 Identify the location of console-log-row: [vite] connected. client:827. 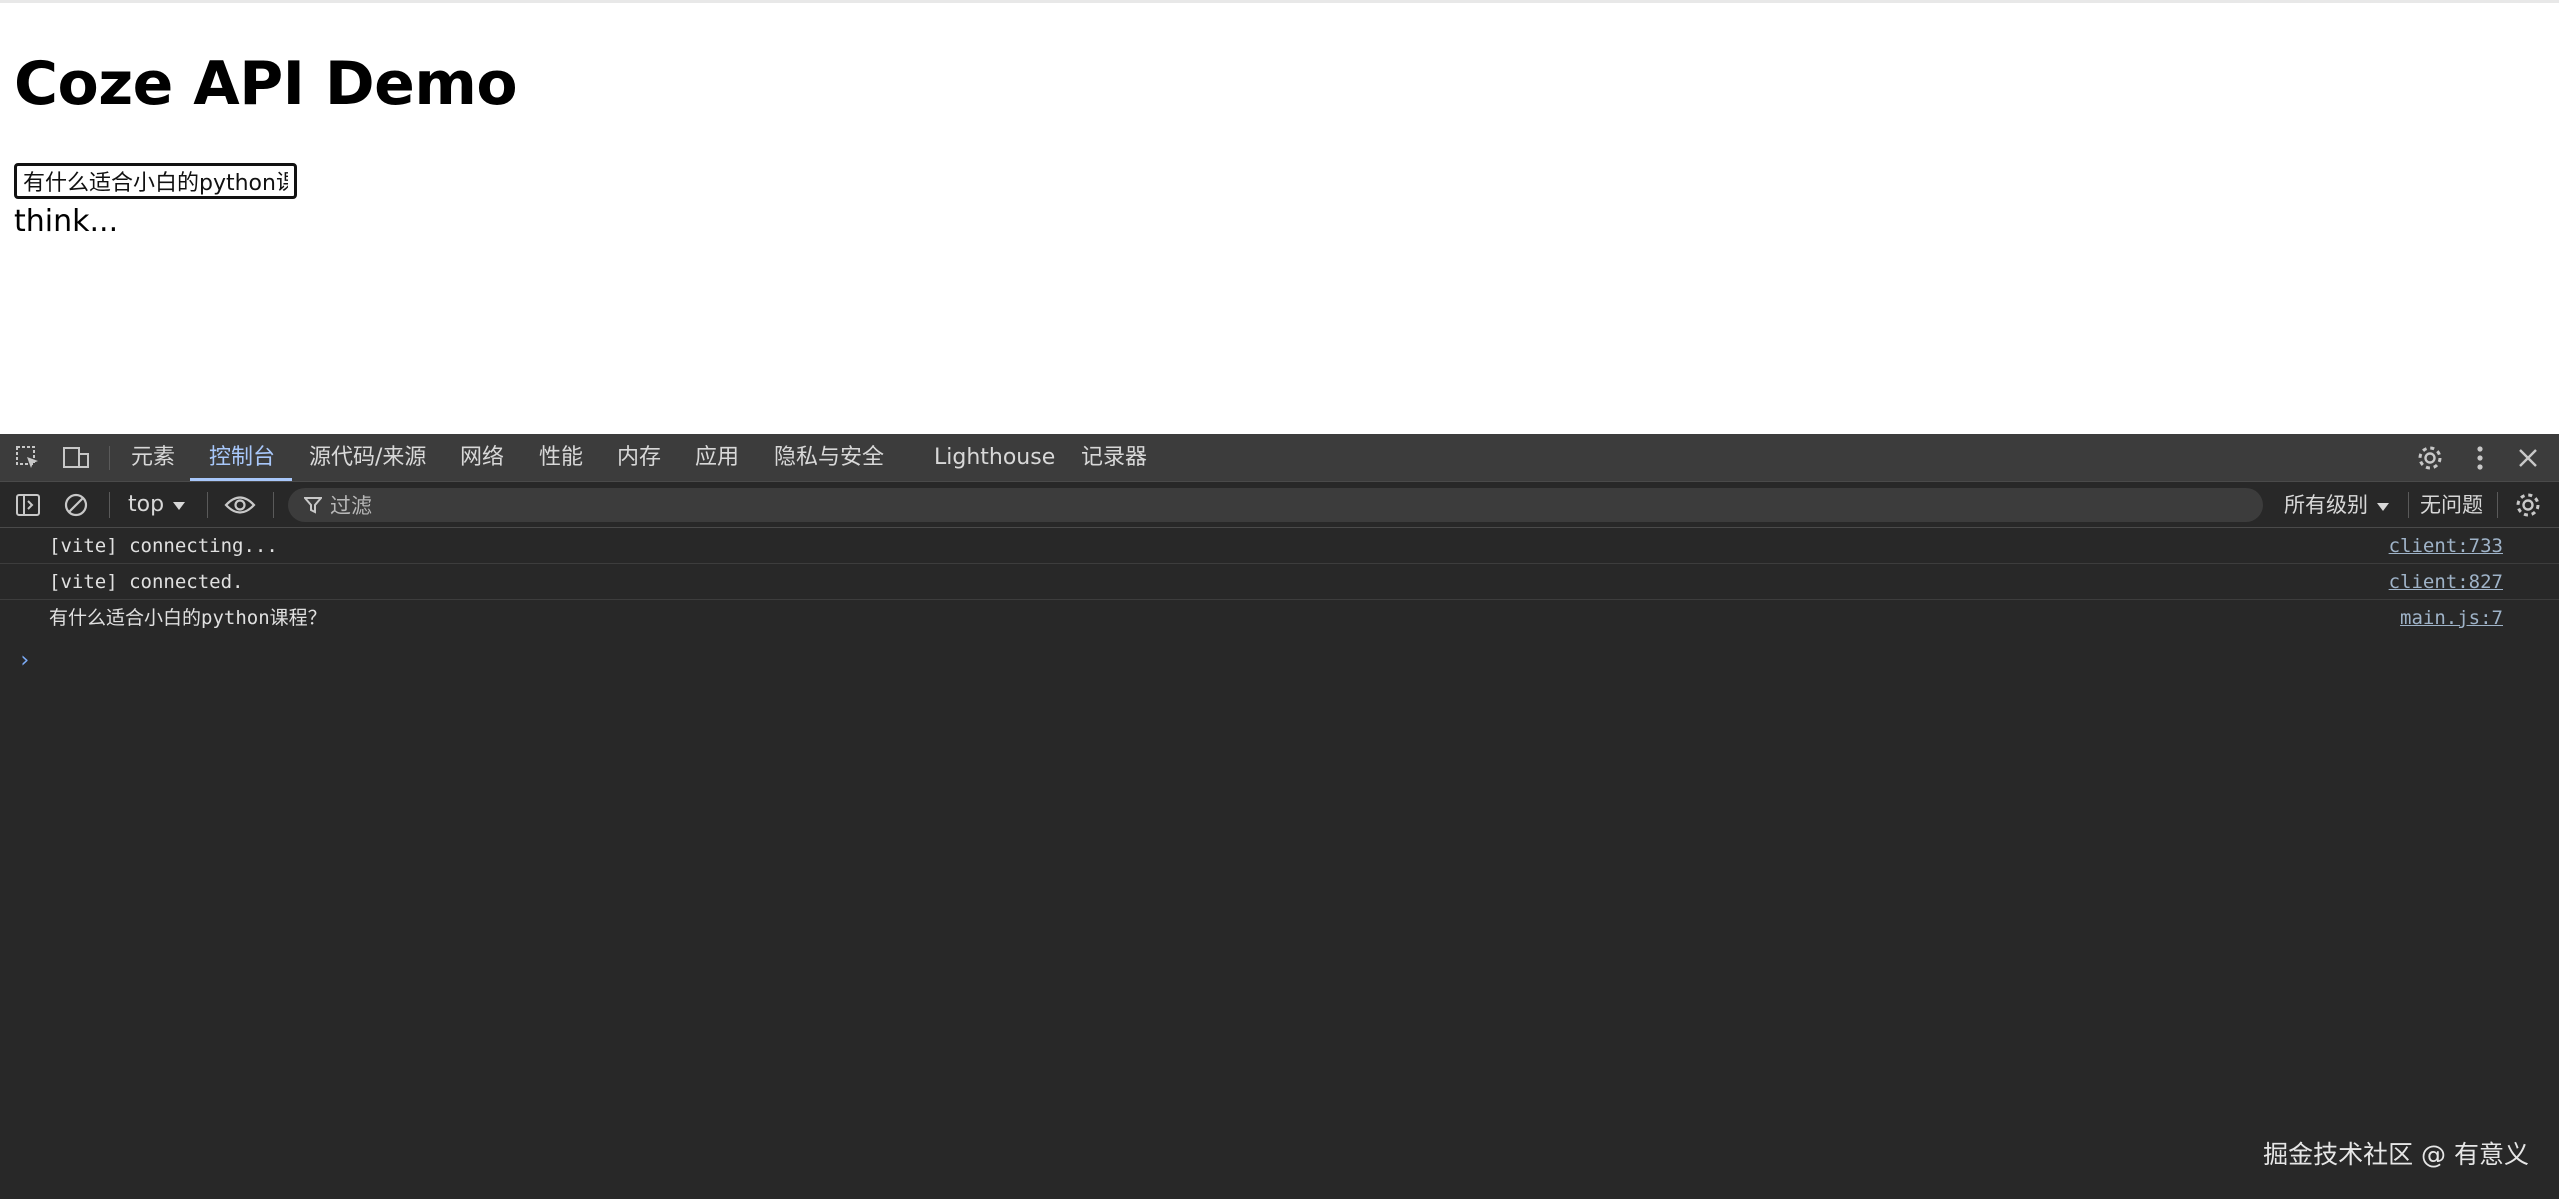
(1279, 582).